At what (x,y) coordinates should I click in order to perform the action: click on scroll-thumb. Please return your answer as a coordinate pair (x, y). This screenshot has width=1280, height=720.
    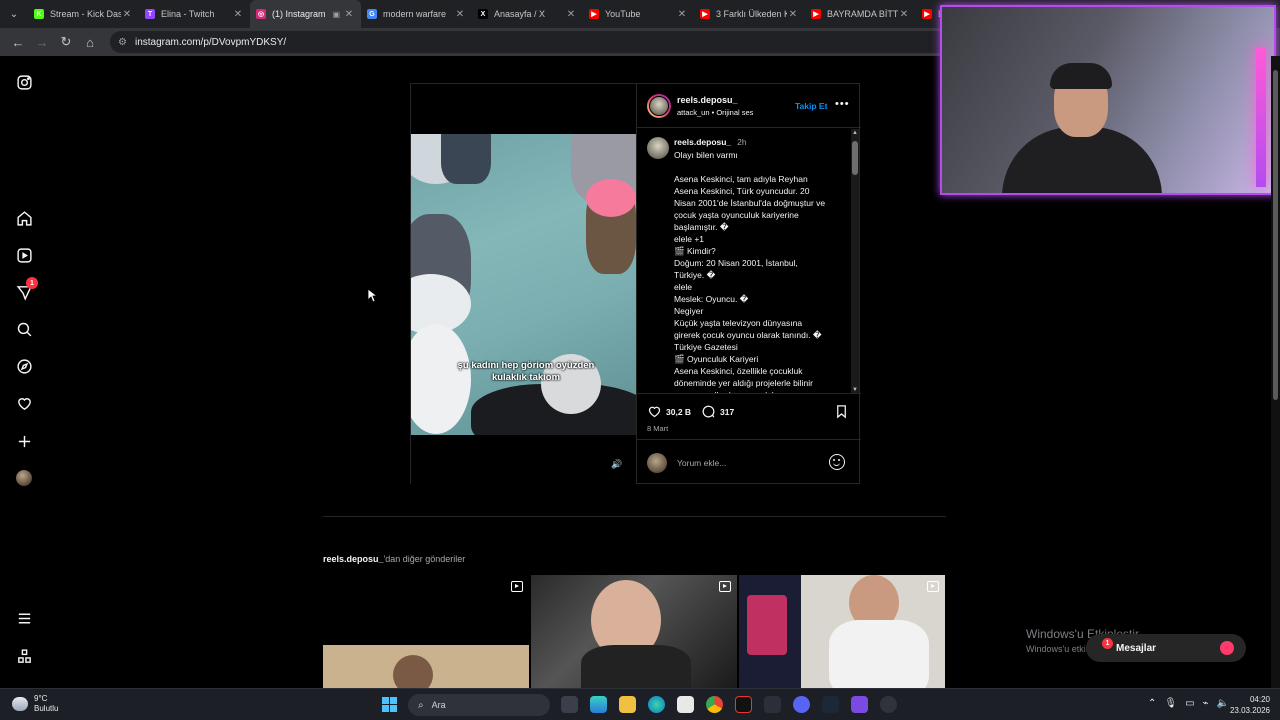
    Looking at the image, I should click on (855, 158).